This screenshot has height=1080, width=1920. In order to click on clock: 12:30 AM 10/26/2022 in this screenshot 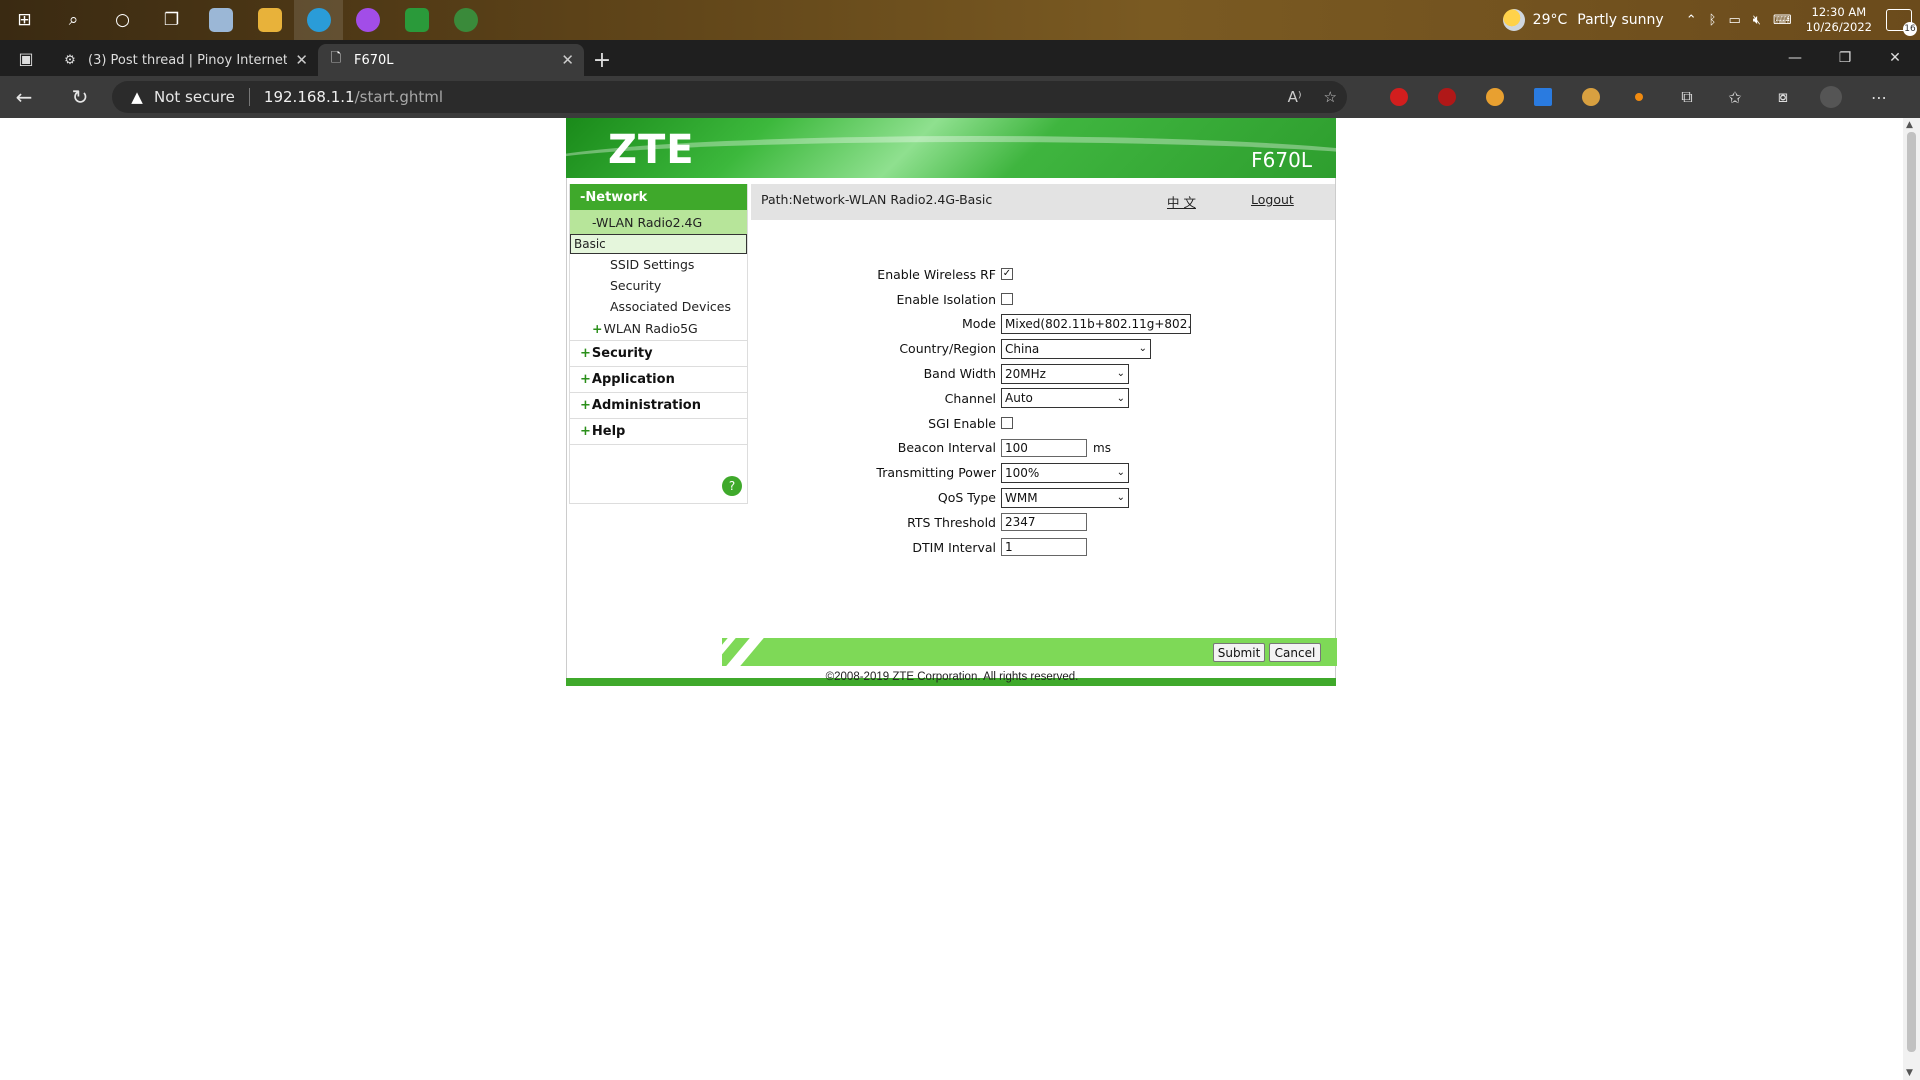, I will do `click(1839, 20)`.